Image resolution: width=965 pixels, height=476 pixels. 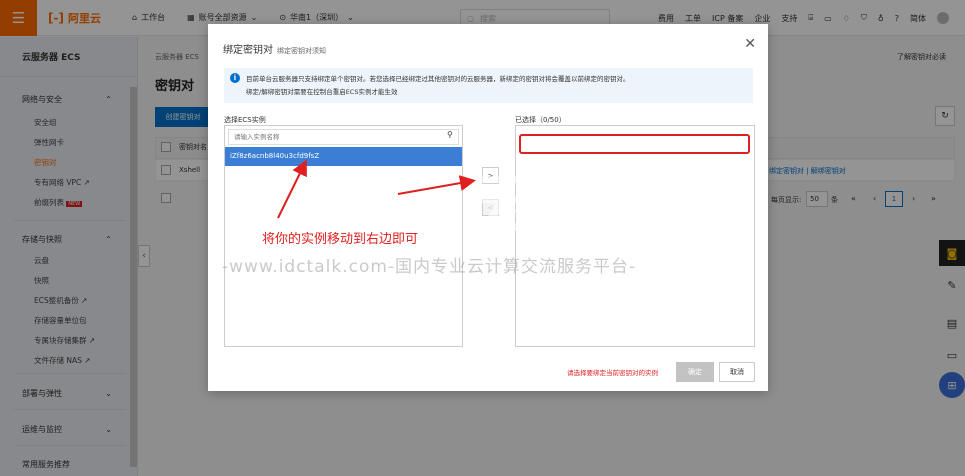 I want to click on arrow-to-move-button, so click(x=436, y=185).